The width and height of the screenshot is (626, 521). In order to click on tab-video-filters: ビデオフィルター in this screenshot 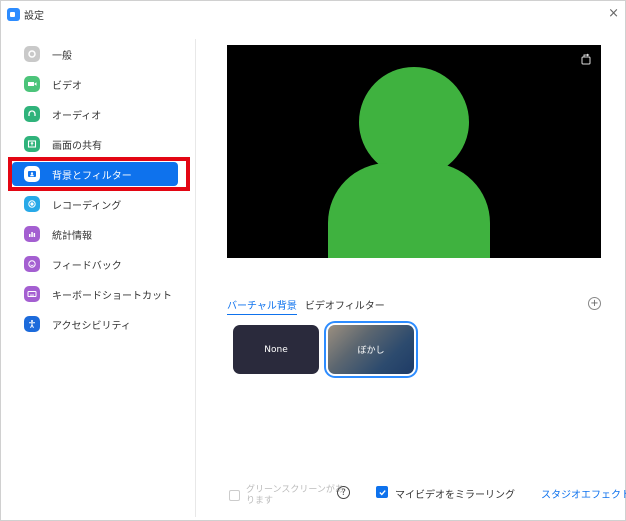, I will do `click(345, 306)`.